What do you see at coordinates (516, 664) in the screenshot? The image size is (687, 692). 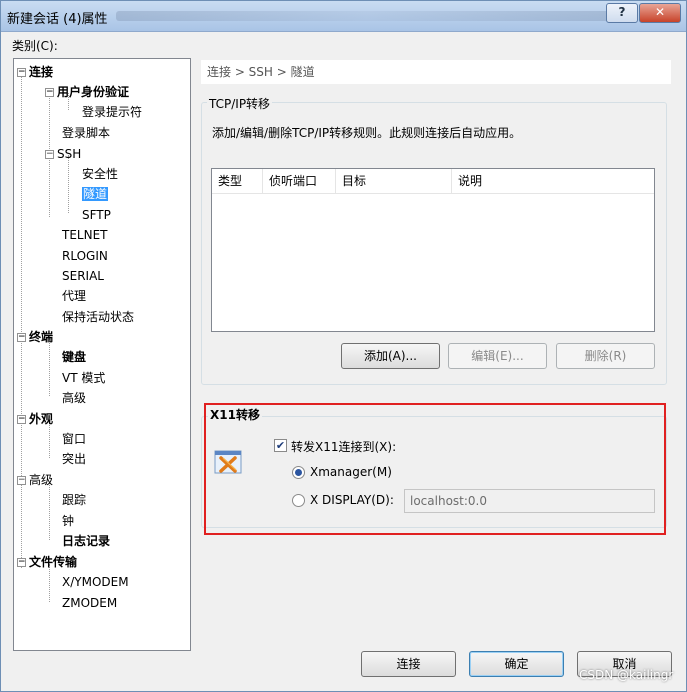 I see `ok-button: 确定` at bounding box center [516, 664].